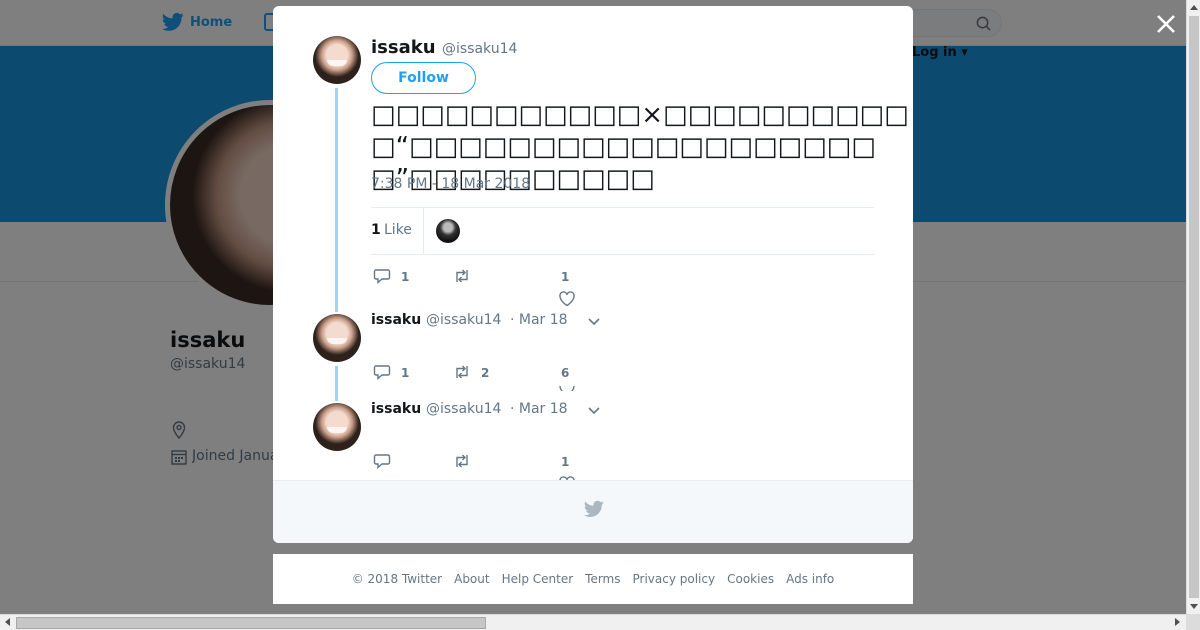  What do you see at coordinates (674, 579) in the screenshot?
I see `footer-privacy-link: Privacy policy` at bounding box center [674, 579].